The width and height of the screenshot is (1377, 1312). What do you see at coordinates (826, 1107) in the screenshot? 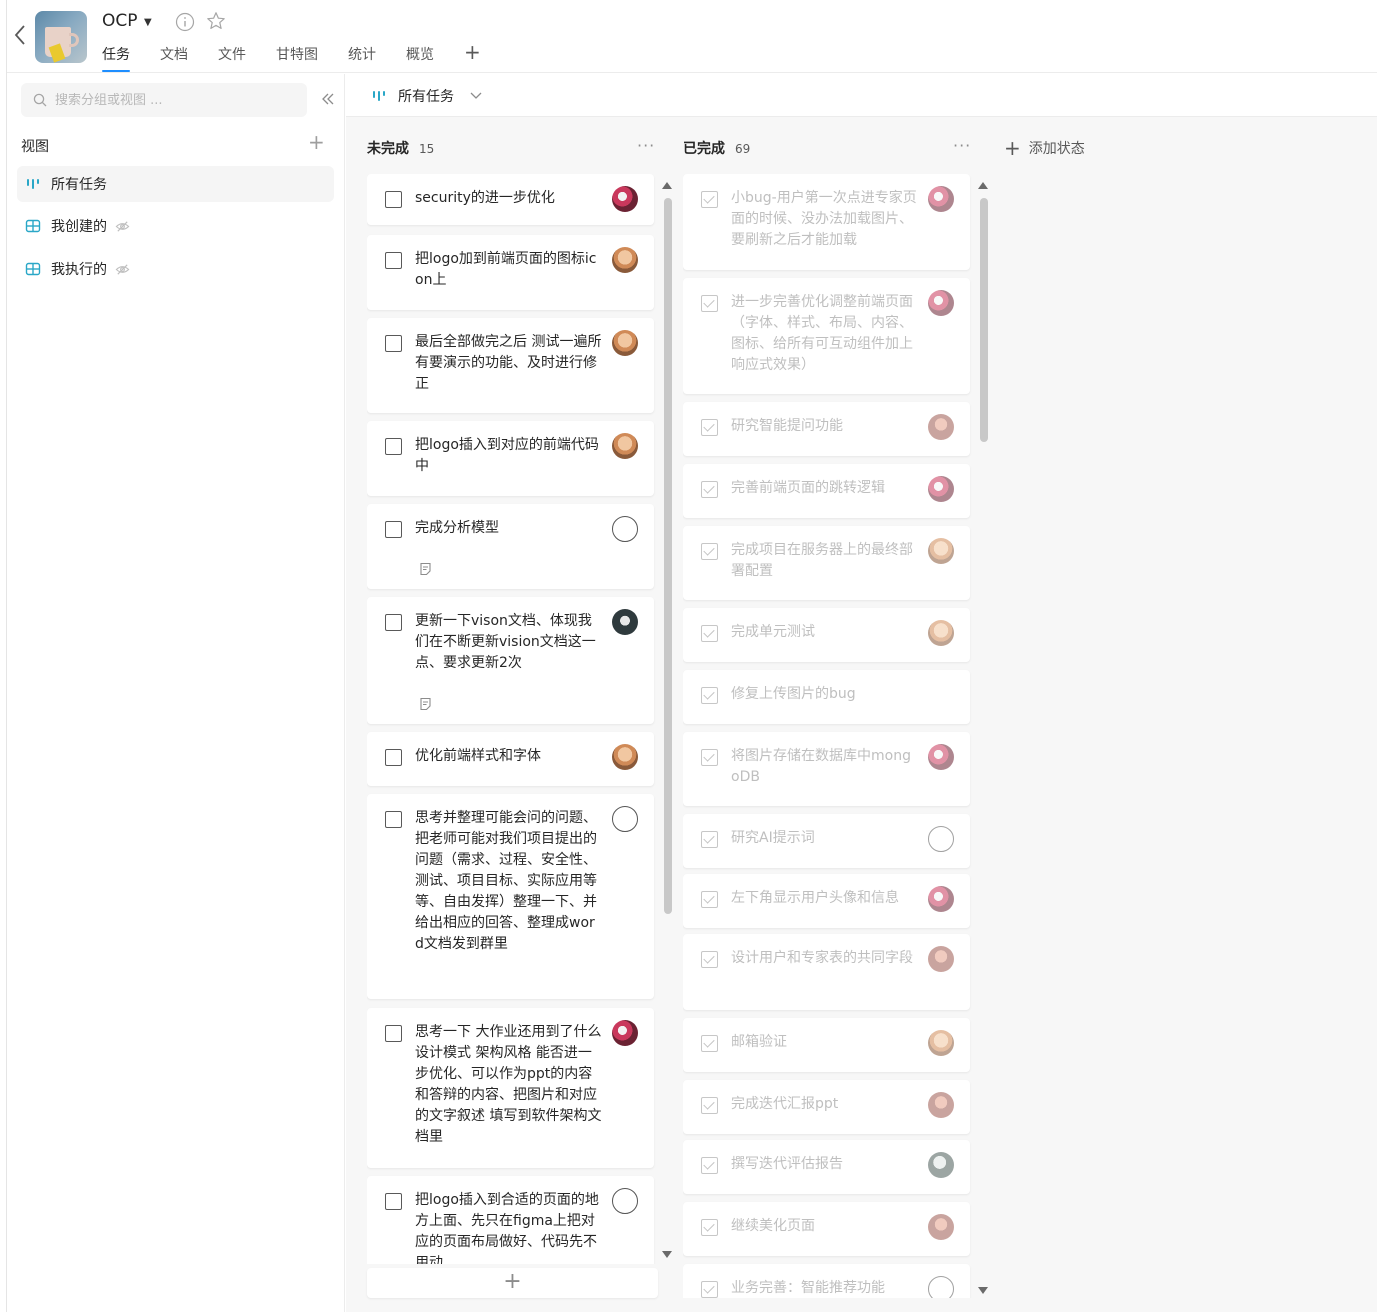
I see `task-card: 完成迭代汇报ppt` at bounding box center [826, 1107].